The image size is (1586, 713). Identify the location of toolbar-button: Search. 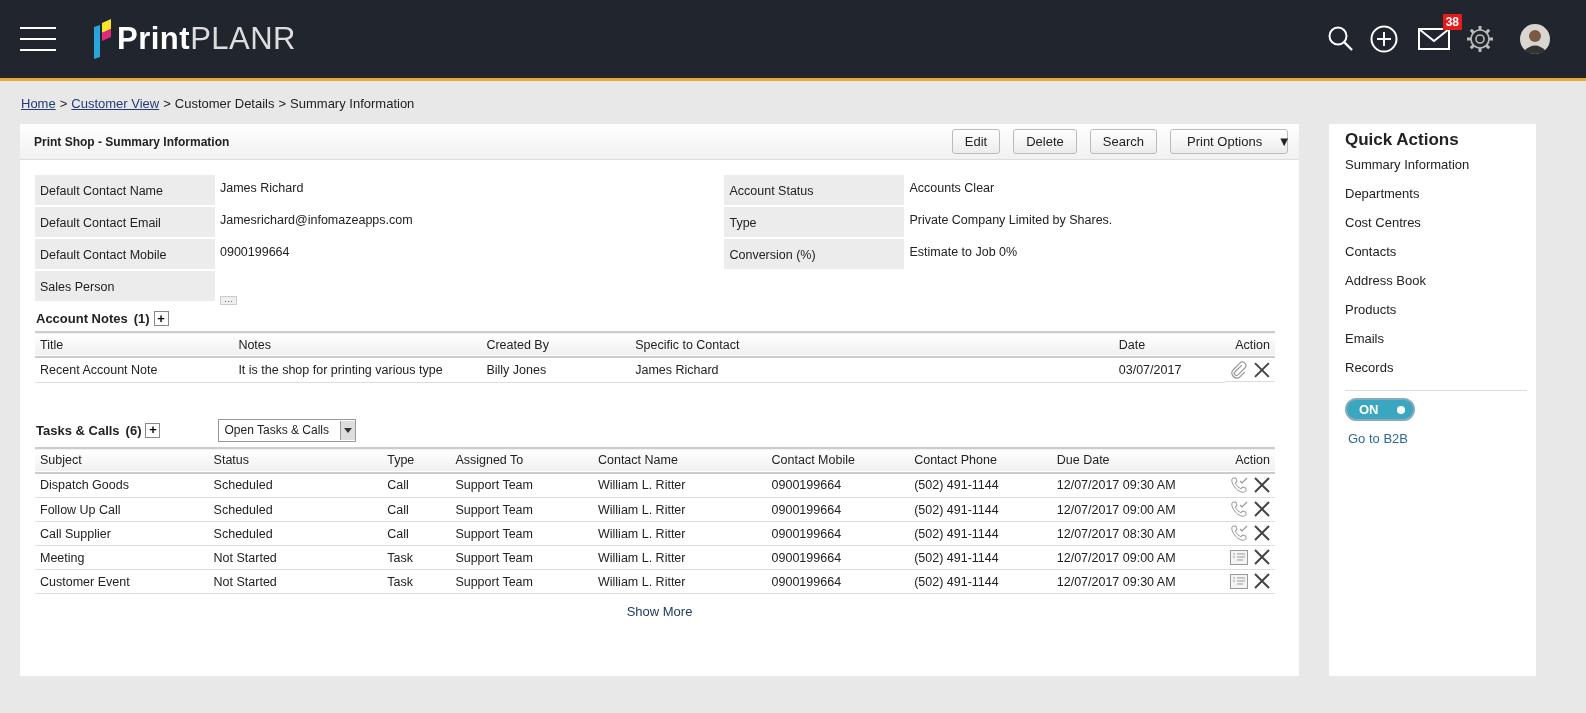
(1123, 141).